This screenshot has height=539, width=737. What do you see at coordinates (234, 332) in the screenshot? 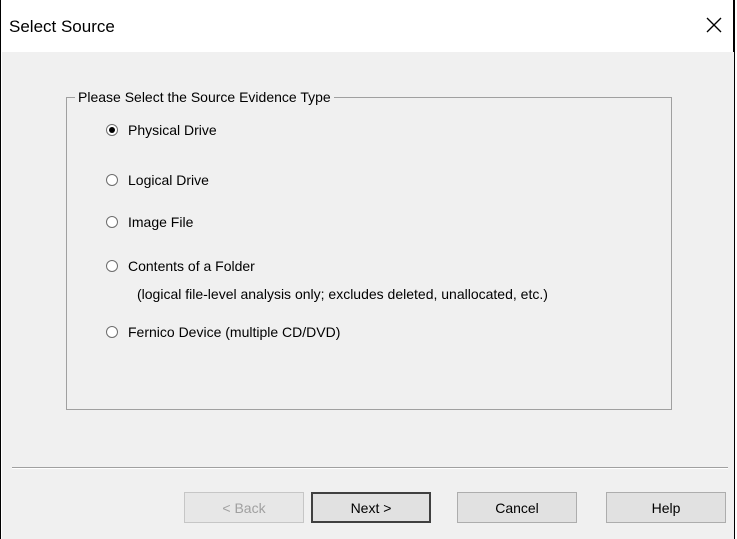
I see `option-label: Fernico Device (multiple CD/DVD)` at bounding box center [234, 332].